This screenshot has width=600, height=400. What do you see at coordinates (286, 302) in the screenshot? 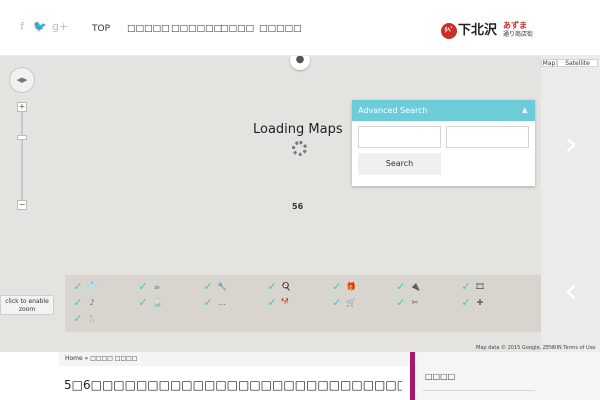
I see `dog-icon: 🐕` at bounding box center [286, 302].